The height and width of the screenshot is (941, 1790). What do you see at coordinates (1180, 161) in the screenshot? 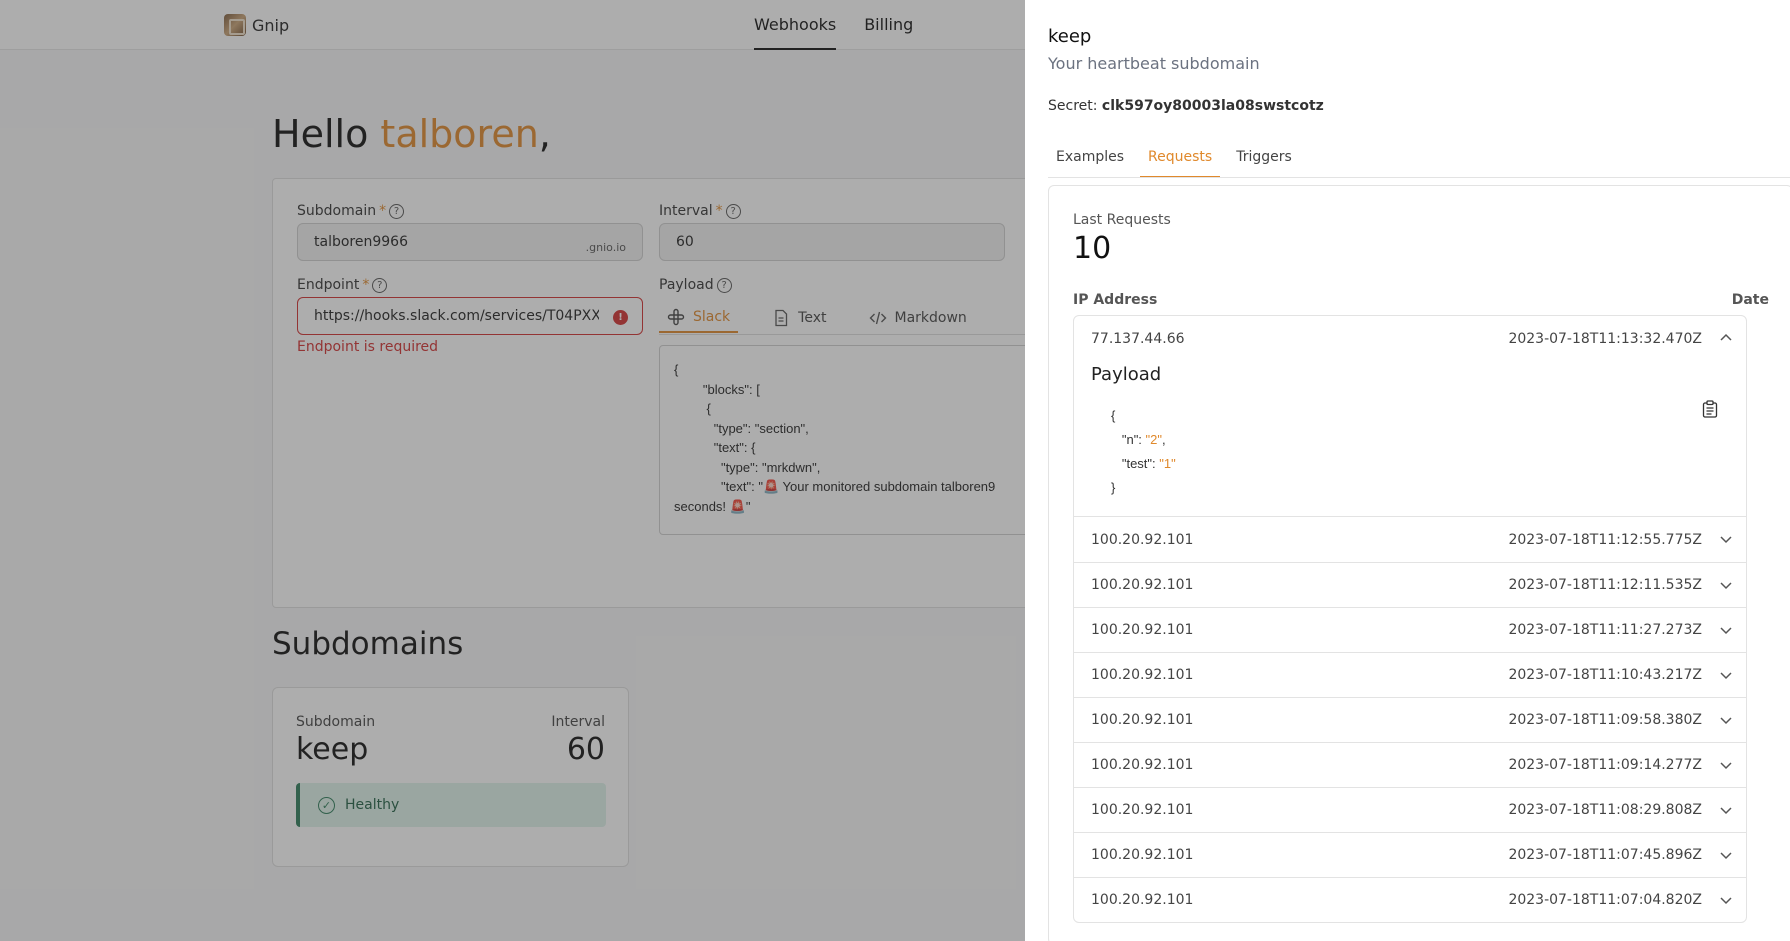
I see `tab-requests: Requests` at bounding box center [1180, 161].